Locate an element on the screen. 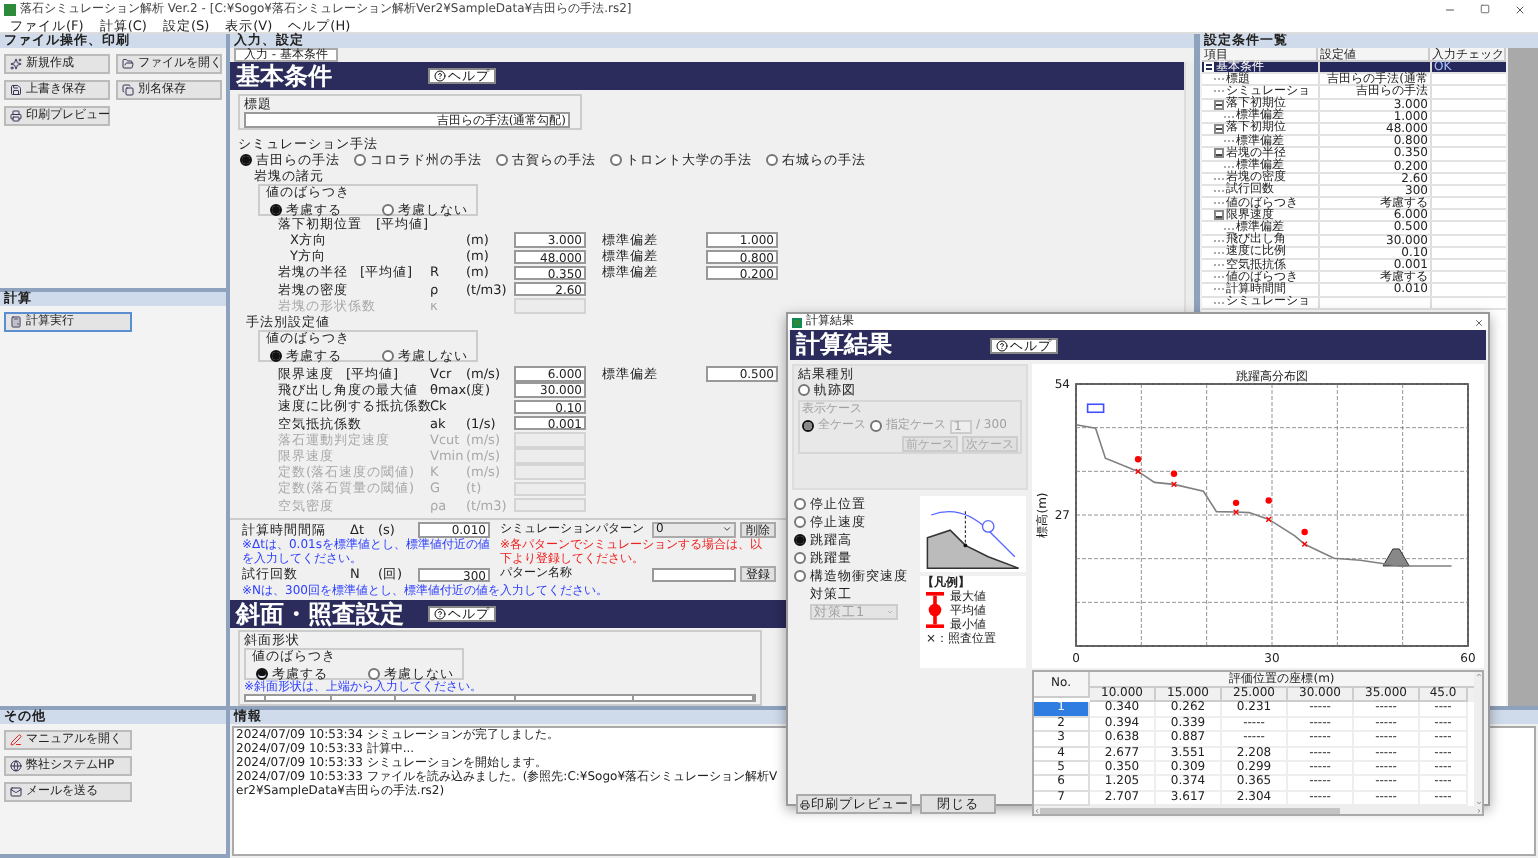  pattern-name-field is located at coordinates (694, 575).